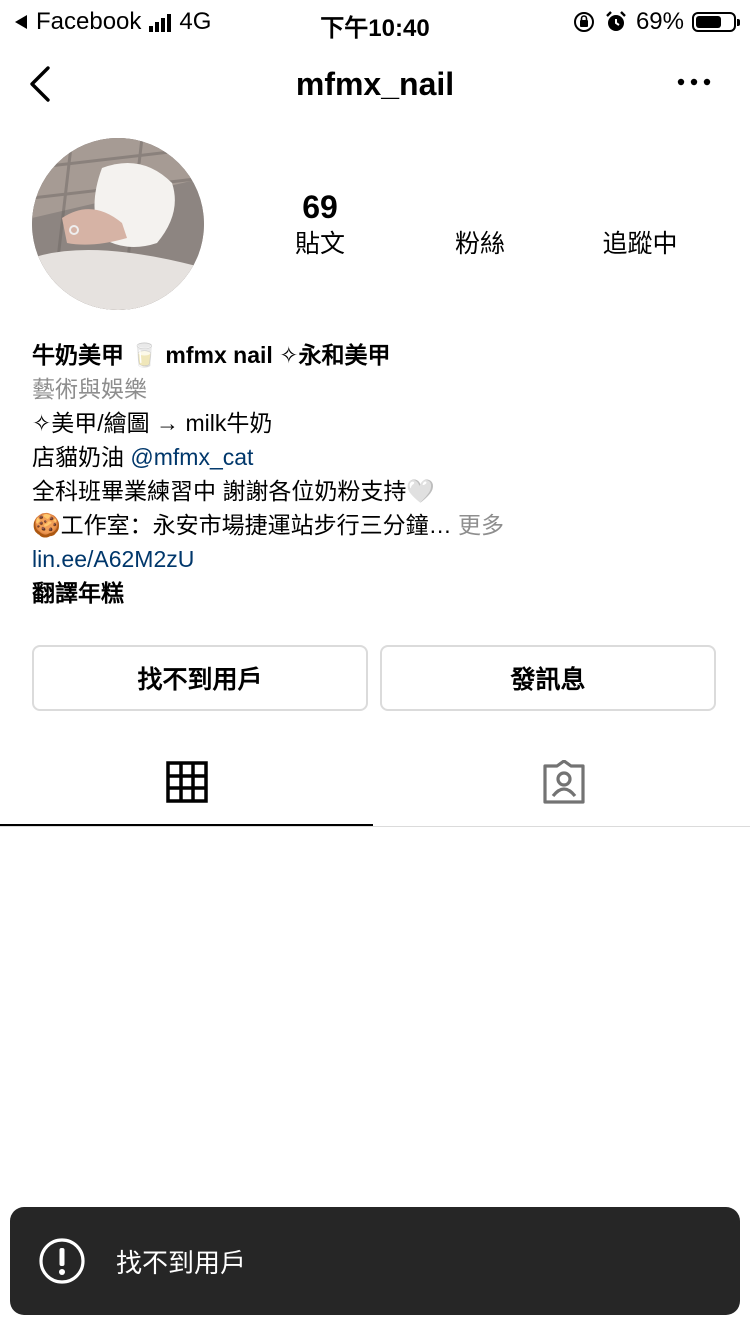 Image resolution: width=750 pixels, height=1334 pixels. I want to click on profile-username: mfmx_nail, so click(375, 84).